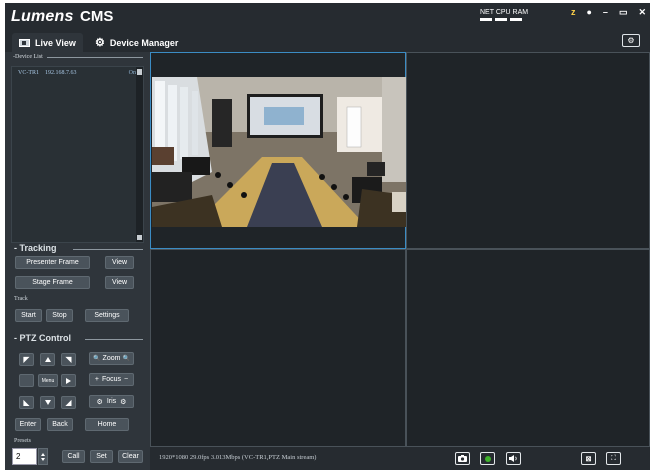 This screenshot has width=655, height=473. Describe the element at coordinates (132, 73) in the screenshot. I see `device-status: On` at that location.